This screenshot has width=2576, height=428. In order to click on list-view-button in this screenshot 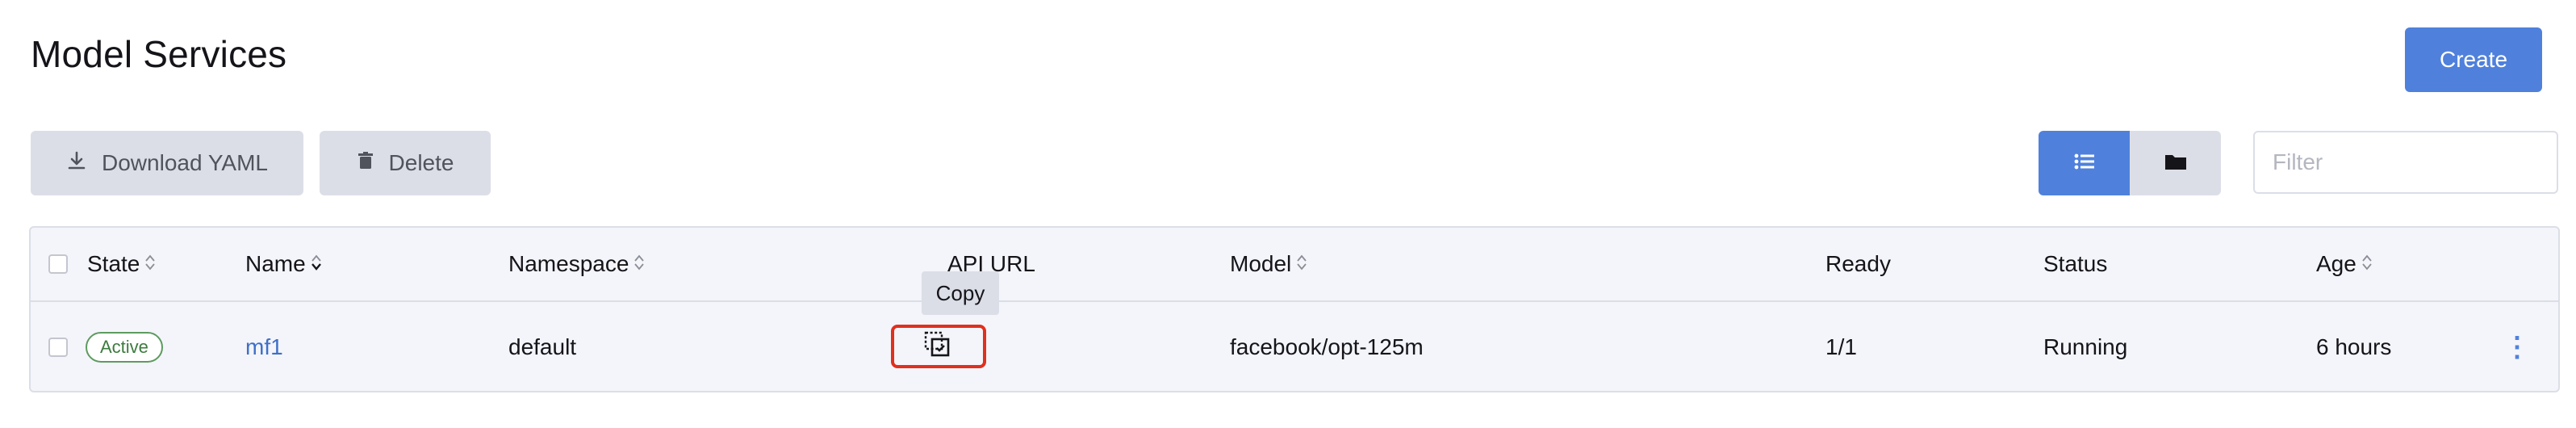, I will do `click(2084, 163)`.